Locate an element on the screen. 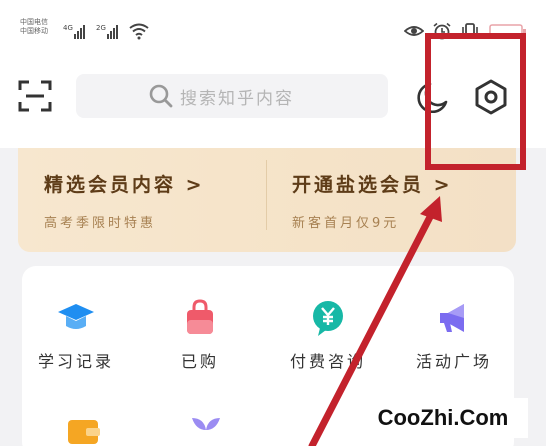  service-label: 付费咨询 is located at coordinates (327, 361).